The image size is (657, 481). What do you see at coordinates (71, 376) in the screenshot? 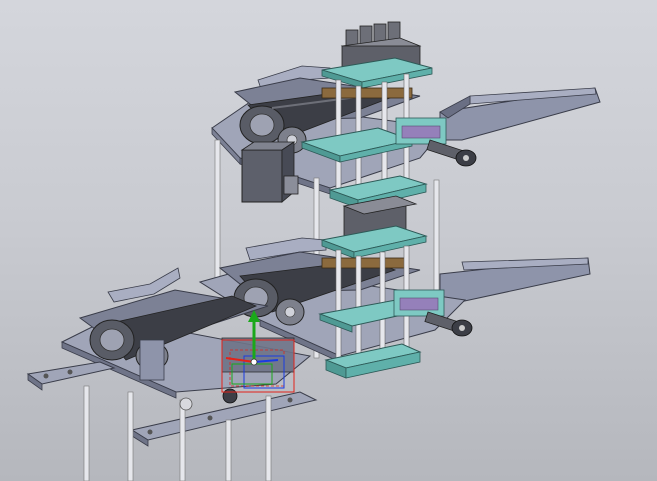
I see `left-mounting-arm` at bounding box center [71, 376].